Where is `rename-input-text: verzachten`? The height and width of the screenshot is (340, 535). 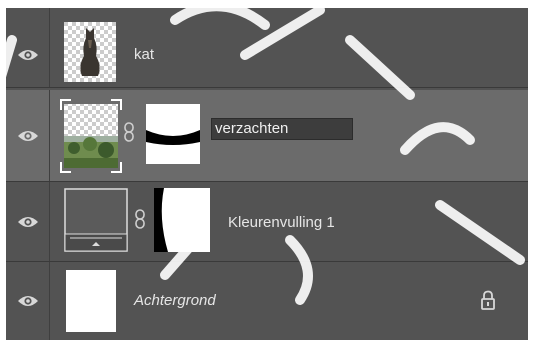
rename-input-text: verzachten is located at coordinates (251, 128).